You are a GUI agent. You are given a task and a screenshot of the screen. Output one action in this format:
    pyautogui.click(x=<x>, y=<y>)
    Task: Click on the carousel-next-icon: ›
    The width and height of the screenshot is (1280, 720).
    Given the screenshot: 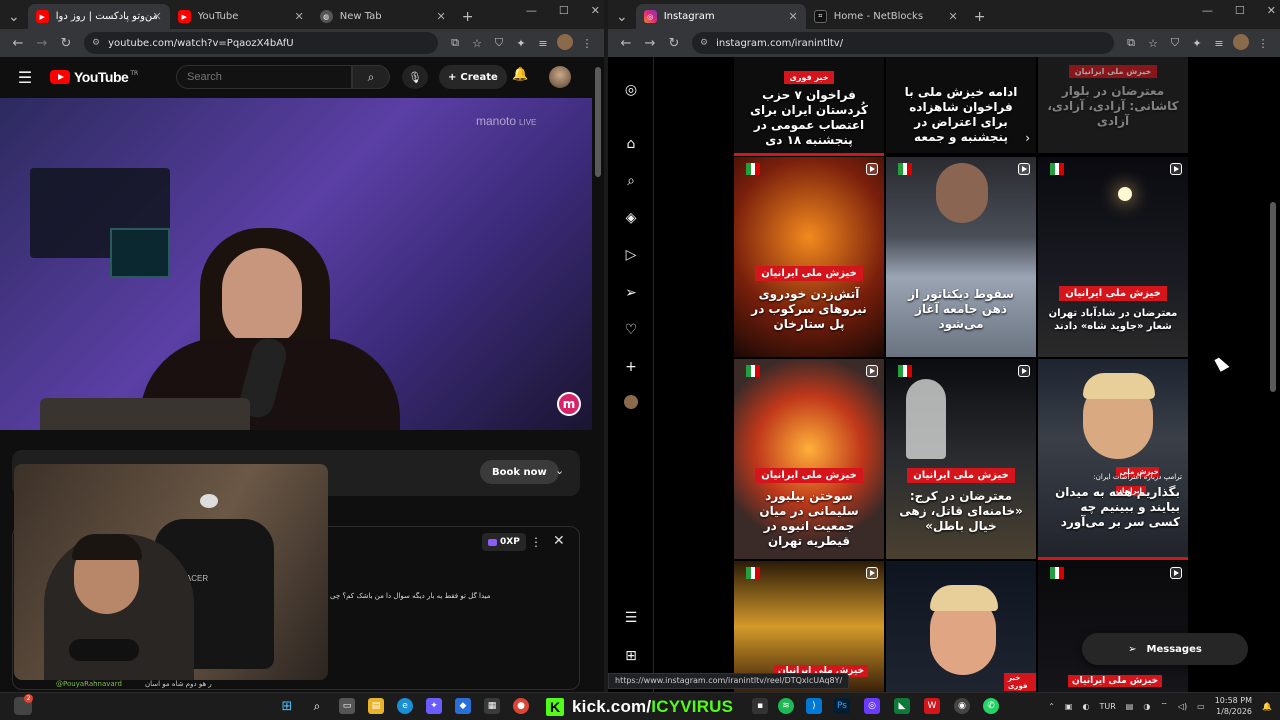 What is the action you would take?
    pyautogui.click(x=1027, y=138)
    